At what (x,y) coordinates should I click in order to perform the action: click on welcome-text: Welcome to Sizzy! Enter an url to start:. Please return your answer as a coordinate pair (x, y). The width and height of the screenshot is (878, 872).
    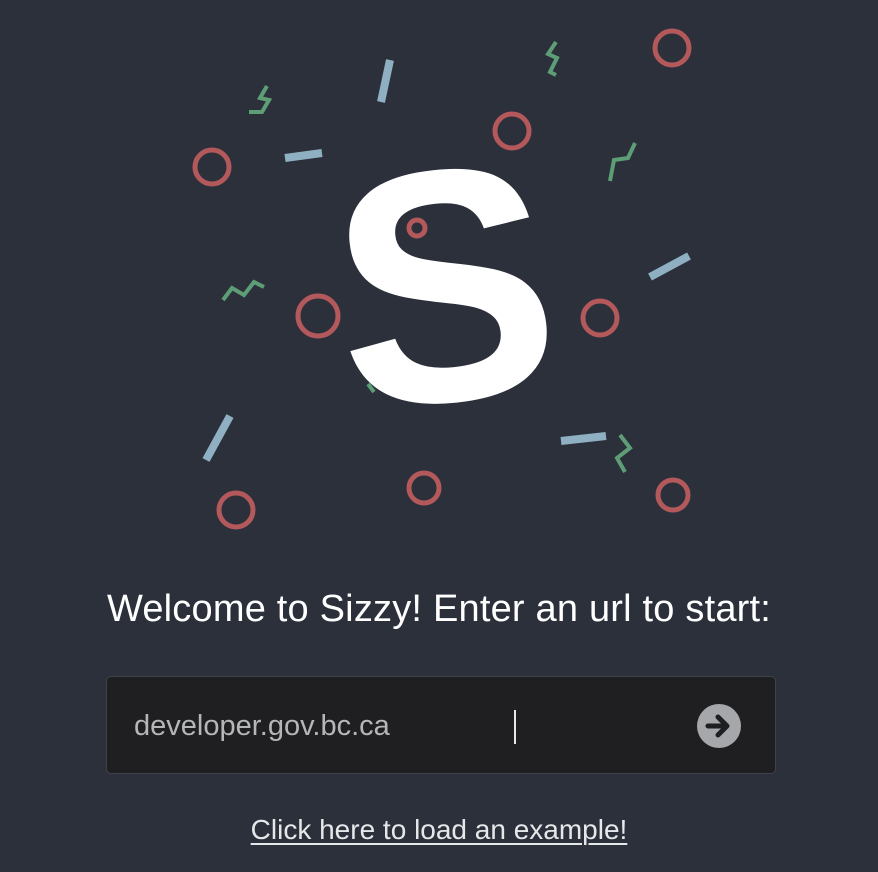
    Looking at the image, I should click on (439, 609).